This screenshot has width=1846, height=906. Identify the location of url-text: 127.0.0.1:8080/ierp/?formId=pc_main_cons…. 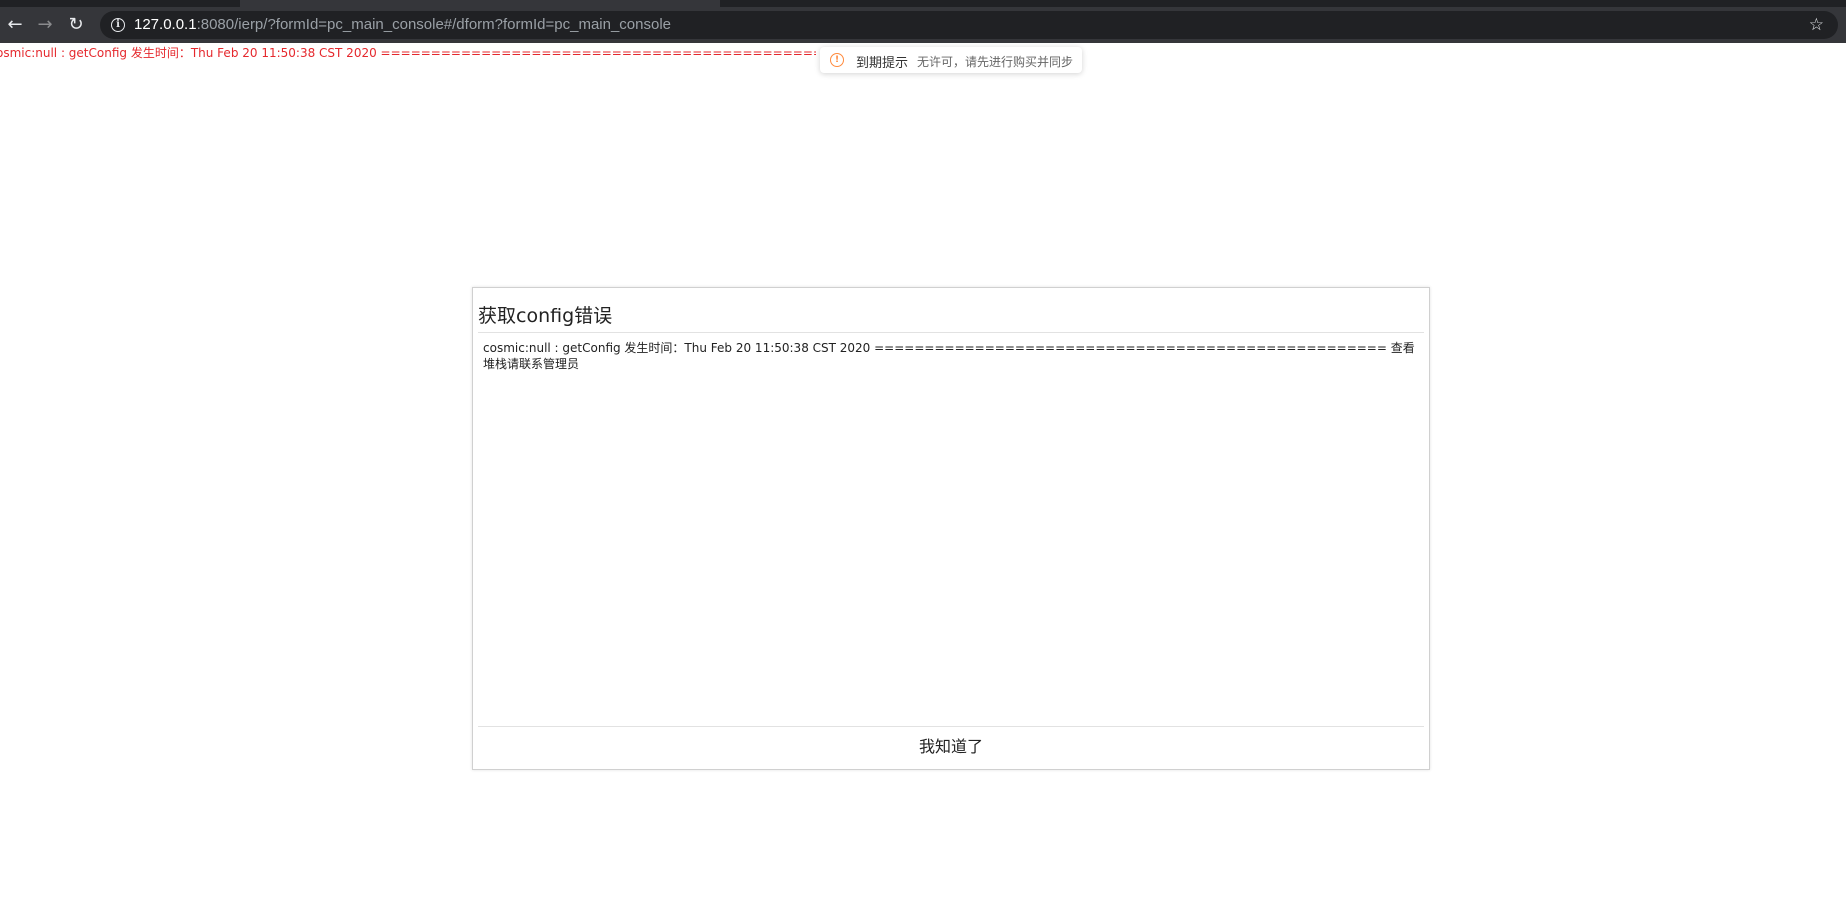
(402, 25).